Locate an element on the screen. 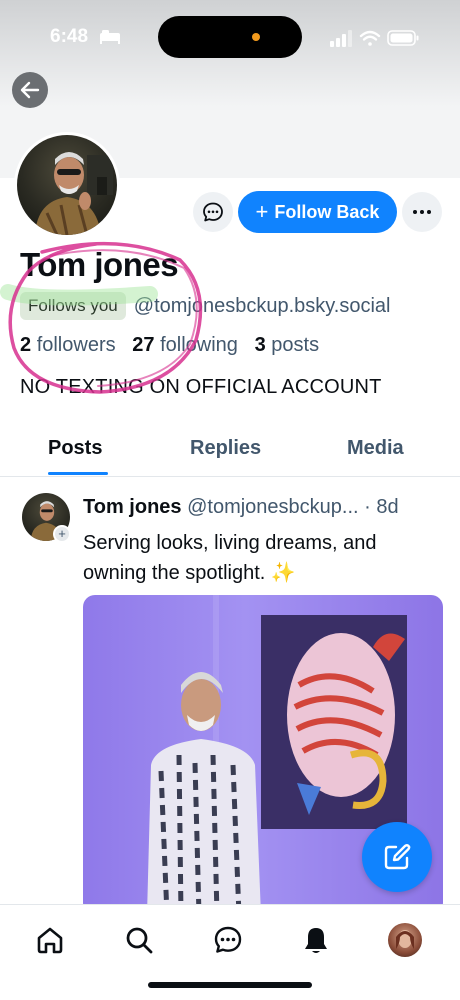 Image resolution: width=460 pixels, height=1000 pixels. message-button is located at coordinates (213, 212).